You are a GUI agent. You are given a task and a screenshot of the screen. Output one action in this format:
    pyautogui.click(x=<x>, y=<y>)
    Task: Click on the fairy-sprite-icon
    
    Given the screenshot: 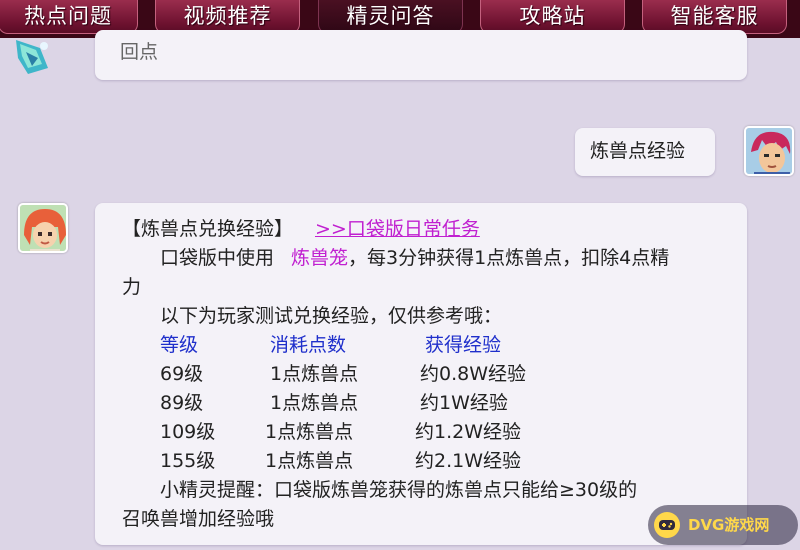 What is the action you would take?
    pyautogui.click(x=32, y=58)
    